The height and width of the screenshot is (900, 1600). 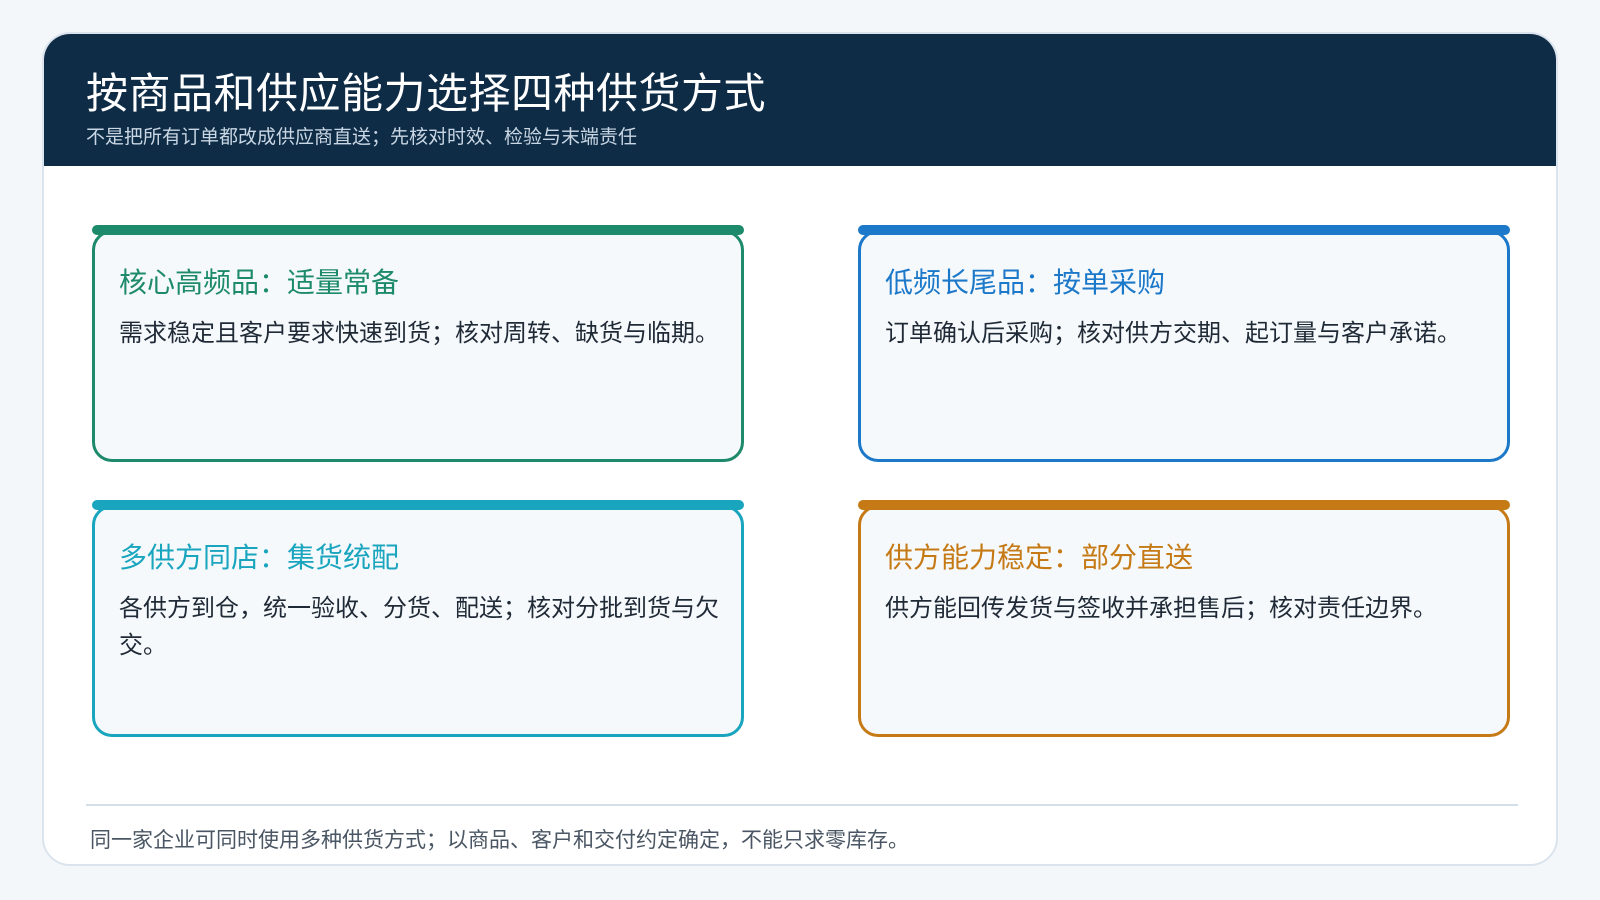 I want to click on card-title: 低频长尾品：按单采购, so click(x=1025, y=282).